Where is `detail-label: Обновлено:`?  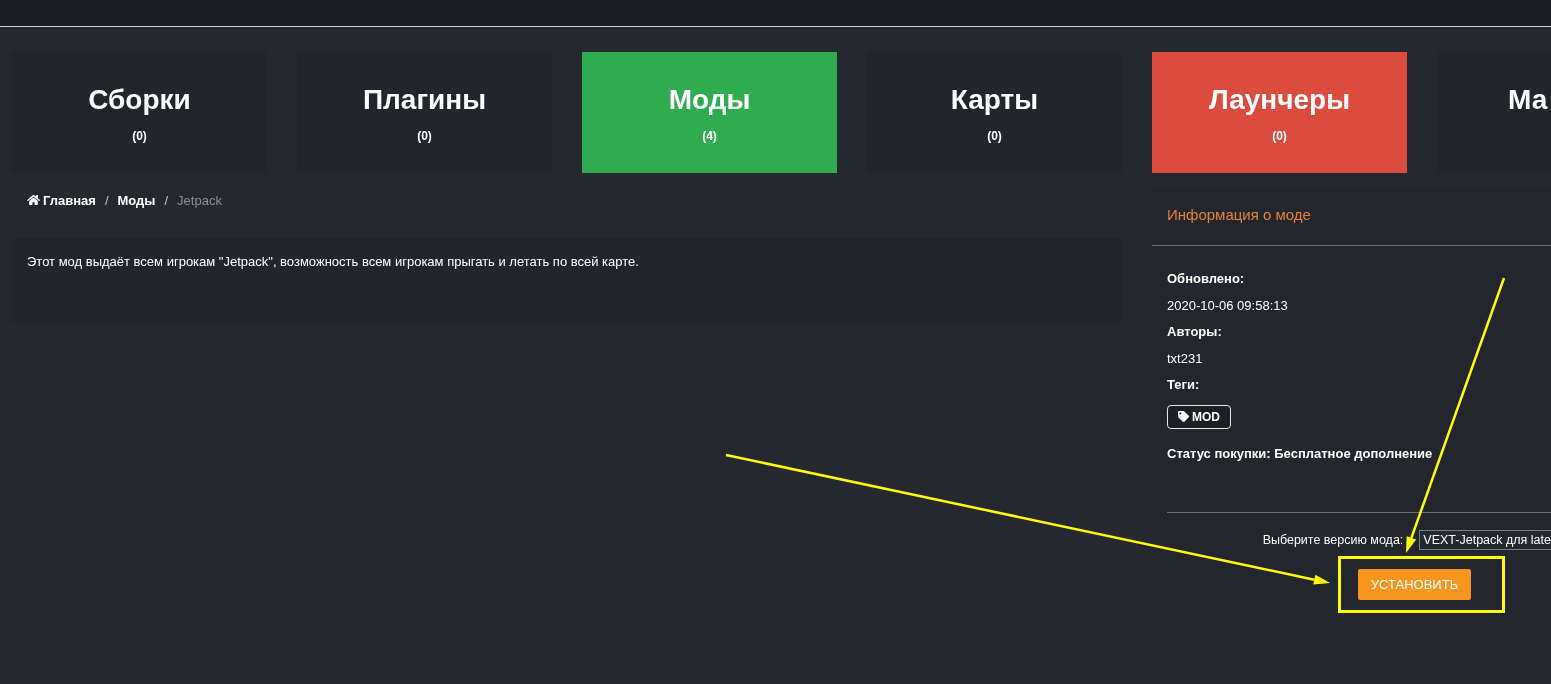 detail-label: Обновлено: is located at coordinates (1206, 279).